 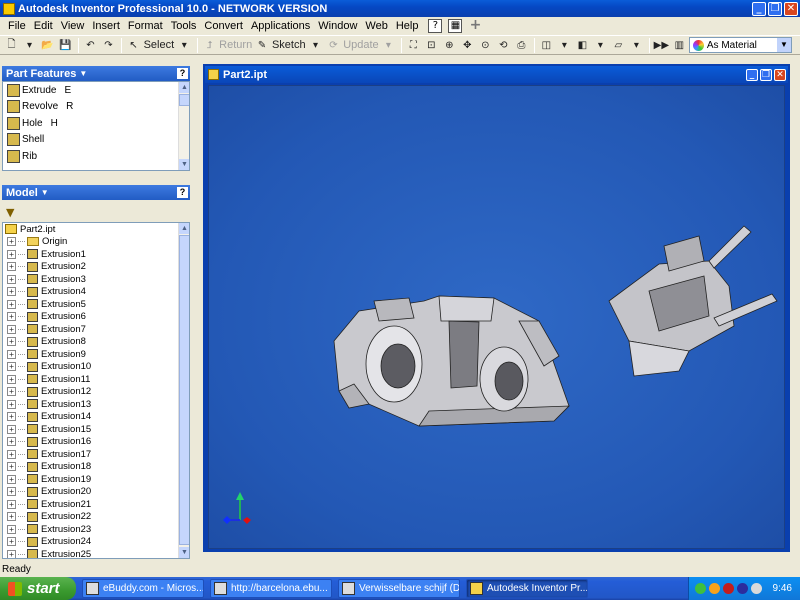 I want to click on restore-button: ❐, so click(x=775, y=8).